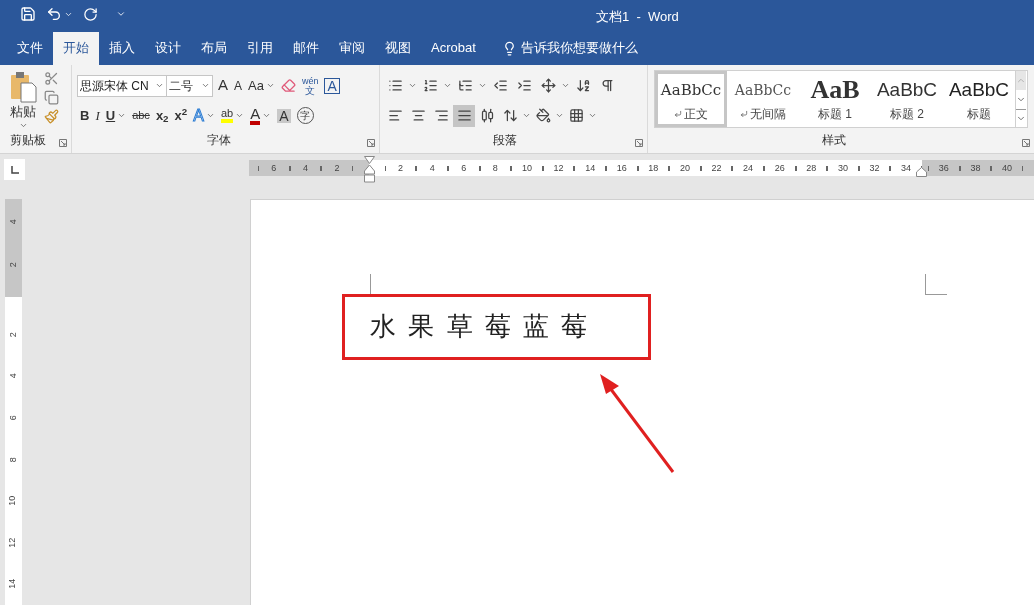 This screenshot has height=605, width=1034. Describe the element at coordinates (975, 168) in the screenshot. I see `ruler-number: 38` at that location.